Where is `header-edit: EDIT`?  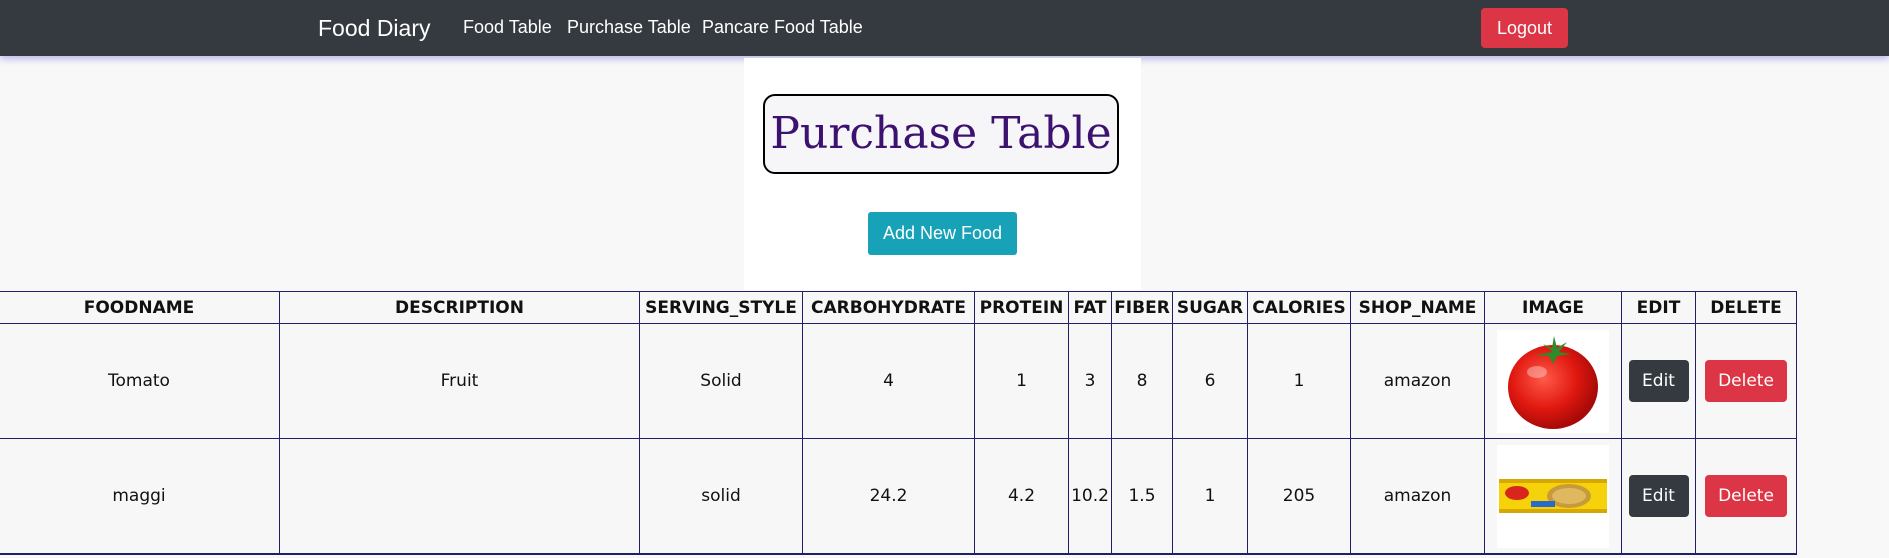 header-edit: EDIT is located at coordinates (1658, 307).